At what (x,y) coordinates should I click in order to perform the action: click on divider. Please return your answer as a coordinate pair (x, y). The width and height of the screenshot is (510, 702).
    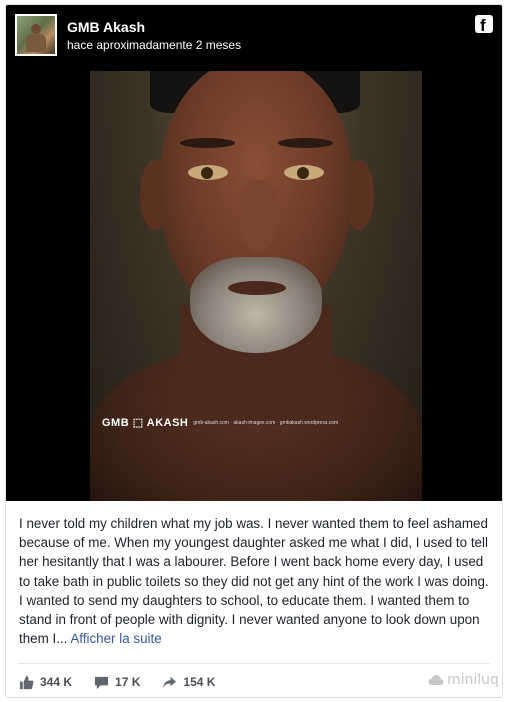
    Looking at the image, I should click on (254, 663).